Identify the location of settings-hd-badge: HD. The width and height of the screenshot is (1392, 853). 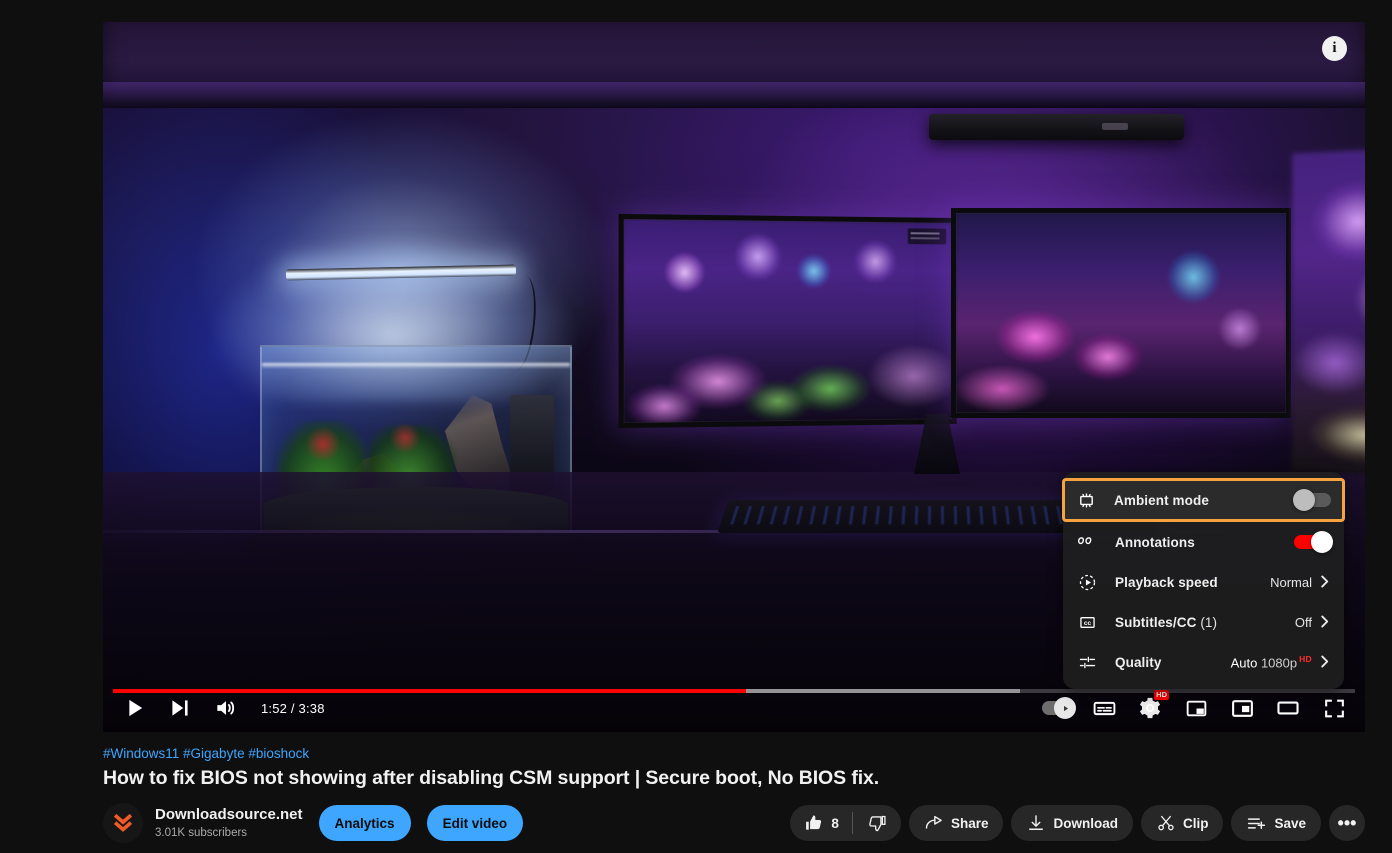
(1161, 695).